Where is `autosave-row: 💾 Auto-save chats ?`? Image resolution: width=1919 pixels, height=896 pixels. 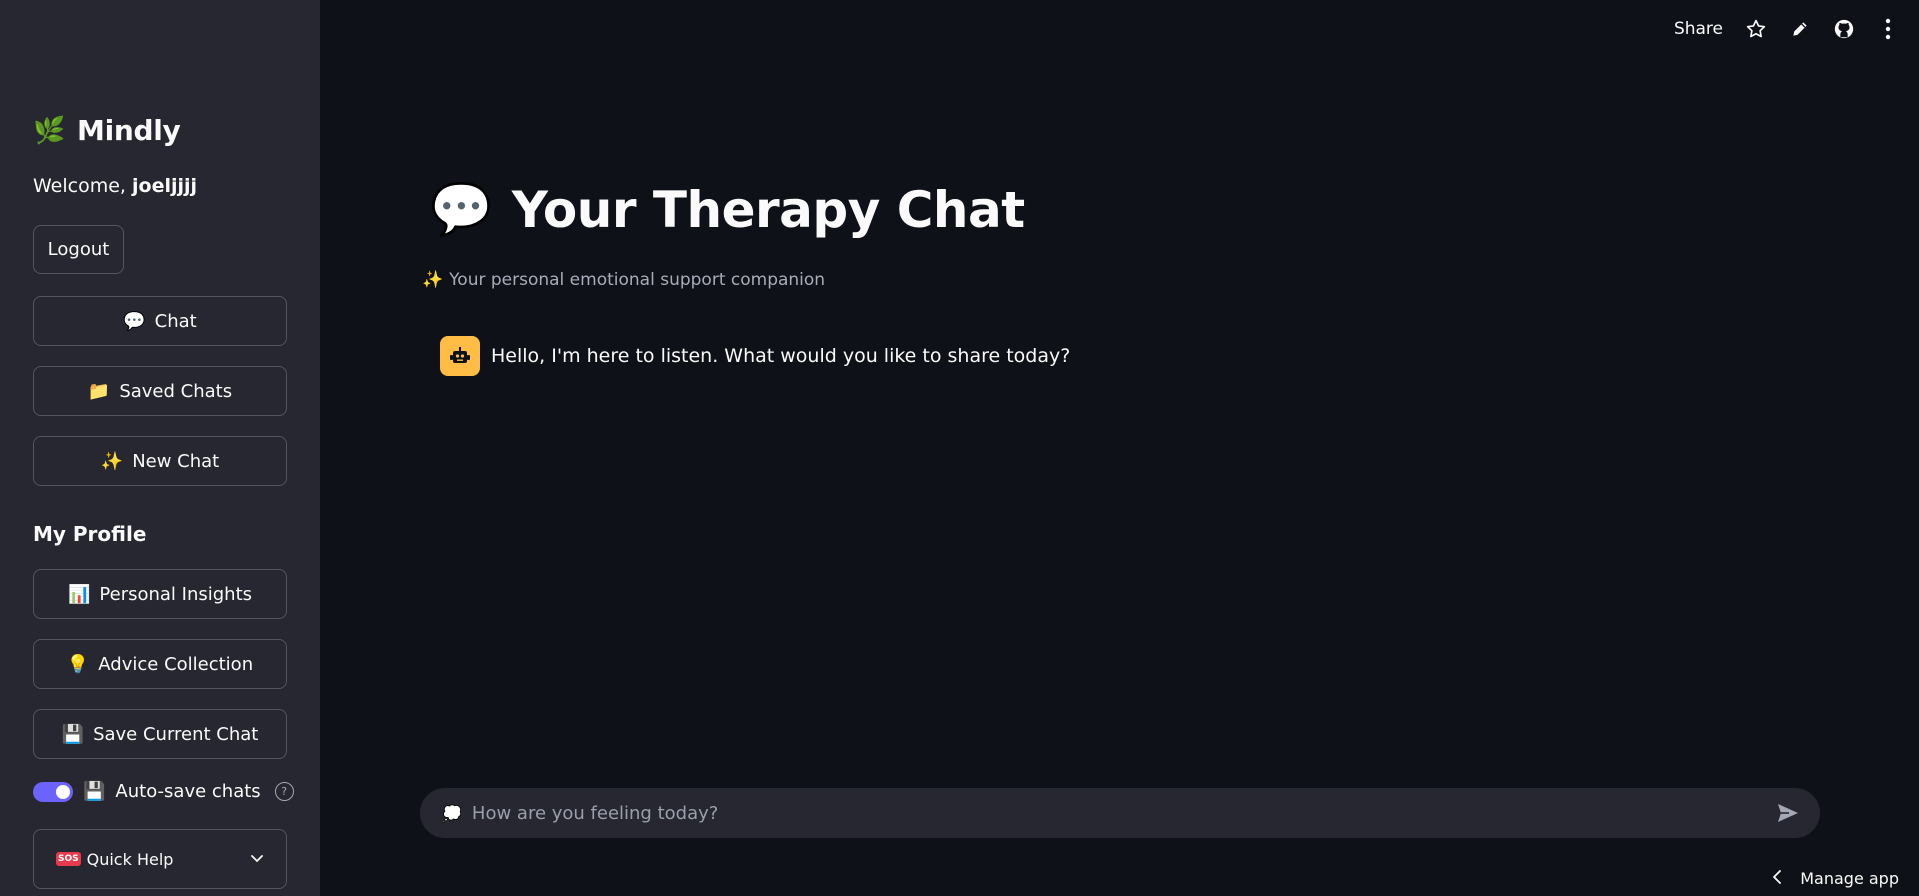
autosave-row: 💾 Auto-save chats ? is located at coordinates (163, 791).